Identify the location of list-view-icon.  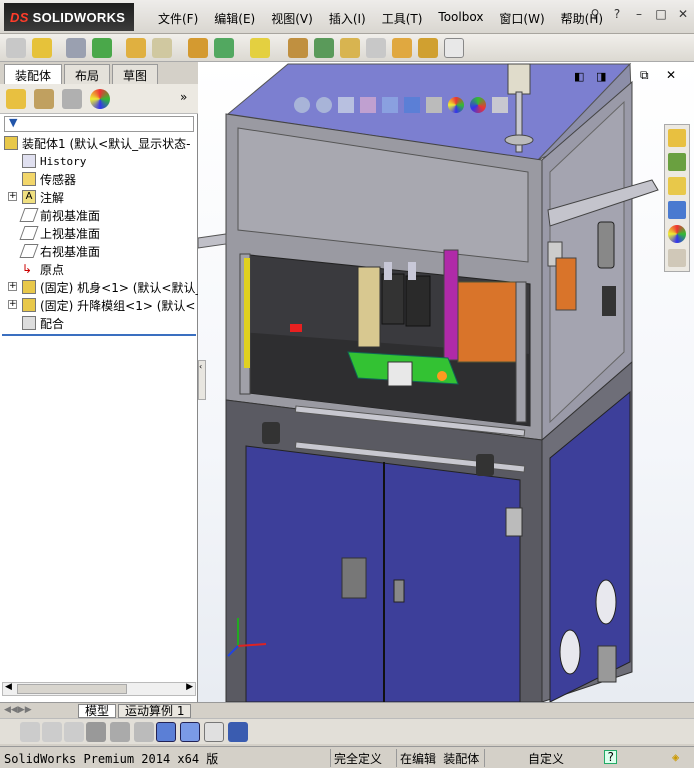
(96, 732).